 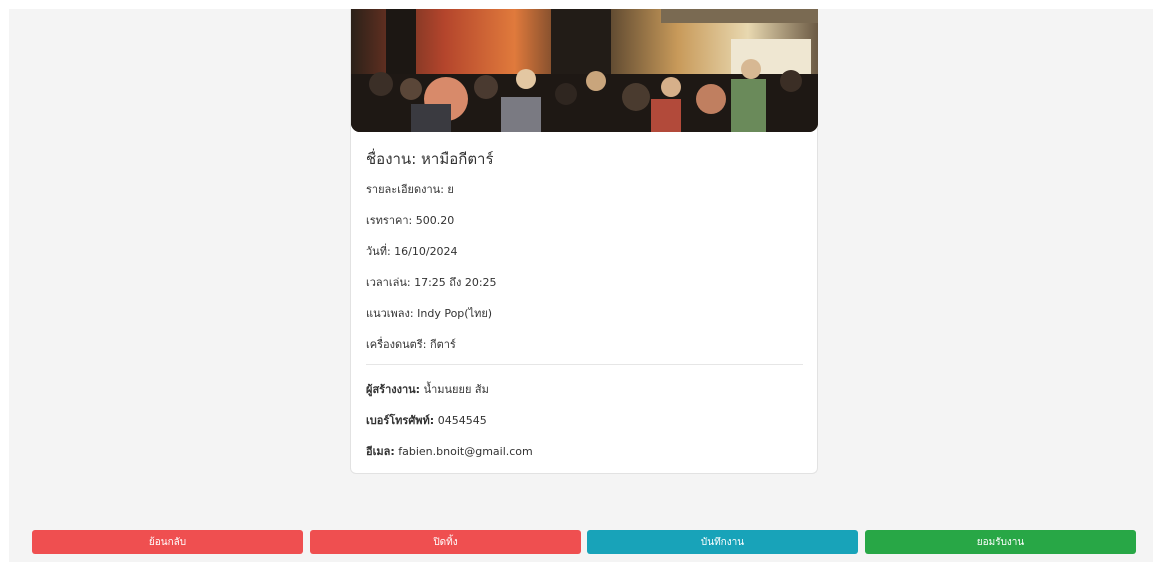 What do you see at coordinates (455, 282) in the screenshot?
I see `job-time-value: 17:25 ถึง 20:25` at bounding box center [455, 282].